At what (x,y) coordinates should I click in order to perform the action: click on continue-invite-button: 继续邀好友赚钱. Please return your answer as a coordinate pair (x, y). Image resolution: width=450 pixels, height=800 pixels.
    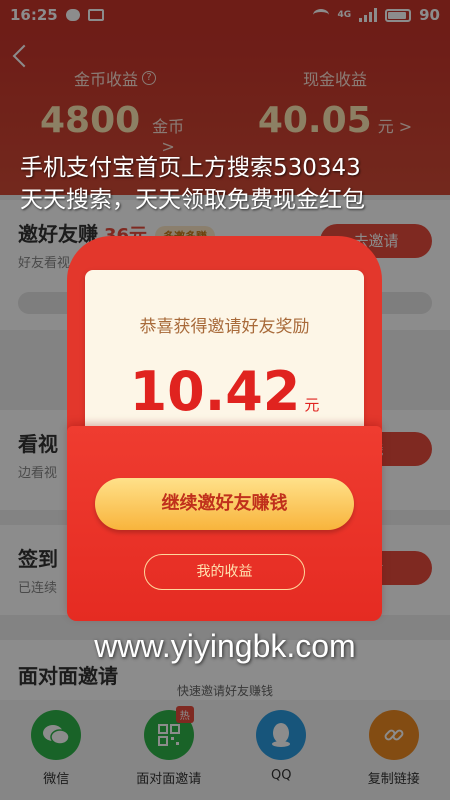
    Looking at the image, I should click on (224, 504).